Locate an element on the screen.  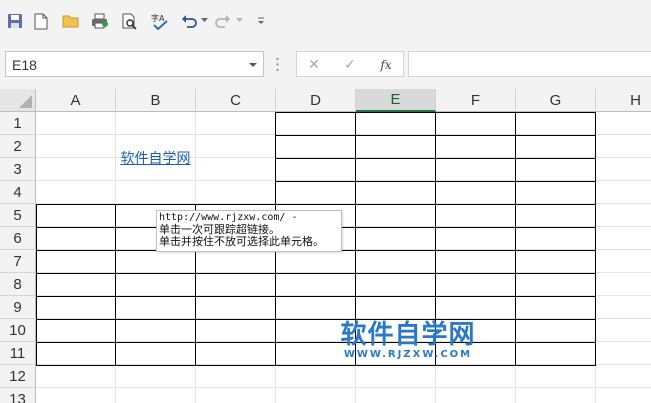
formula-tools: ✕ ✓ fx is located at coordinates (350, 64).